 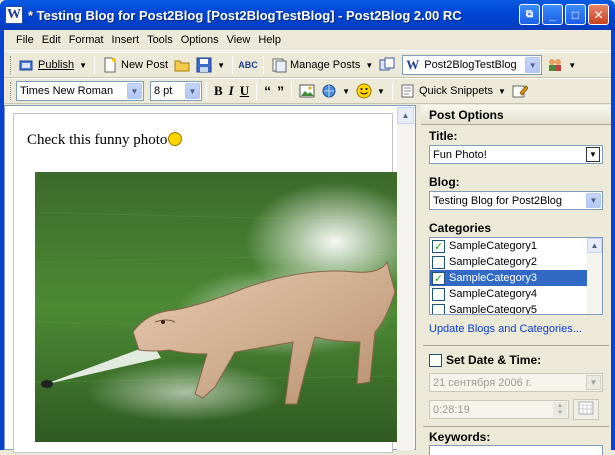 What do you see at coordinates (529, 14) in the screenshot?
I see `restore-icon: ⧉` at bounding box center [529, 14].